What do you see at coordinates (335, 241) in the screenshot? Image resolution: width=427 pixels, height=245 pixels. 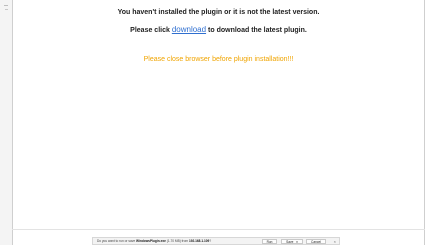 I see `close-icon: ×` at bounding box center [335, 241].